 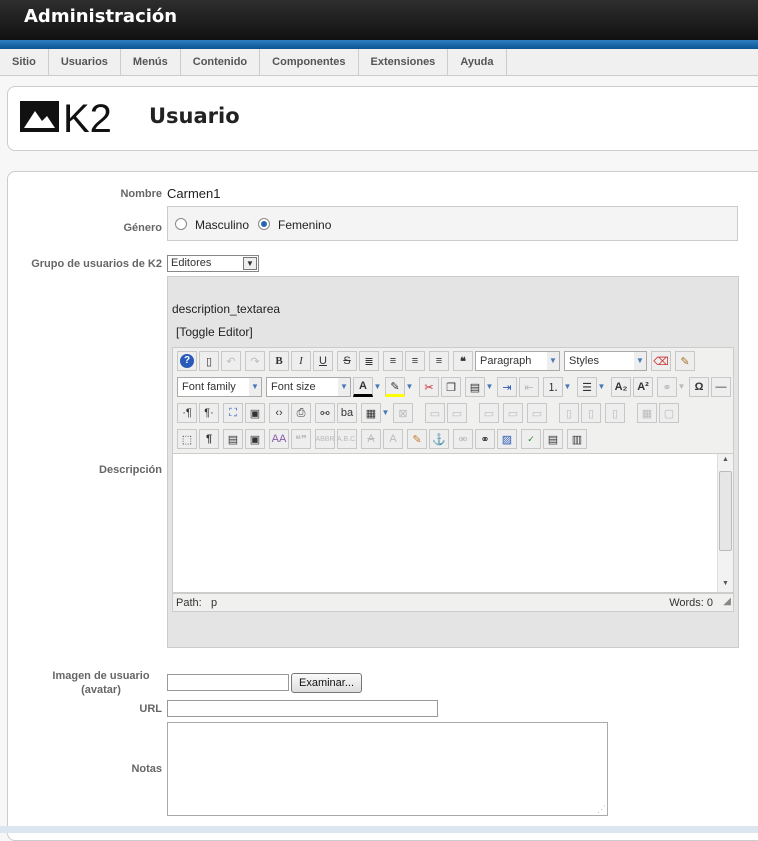 I want to click on align-center-icon: ≡, so click(x=393, y=361).